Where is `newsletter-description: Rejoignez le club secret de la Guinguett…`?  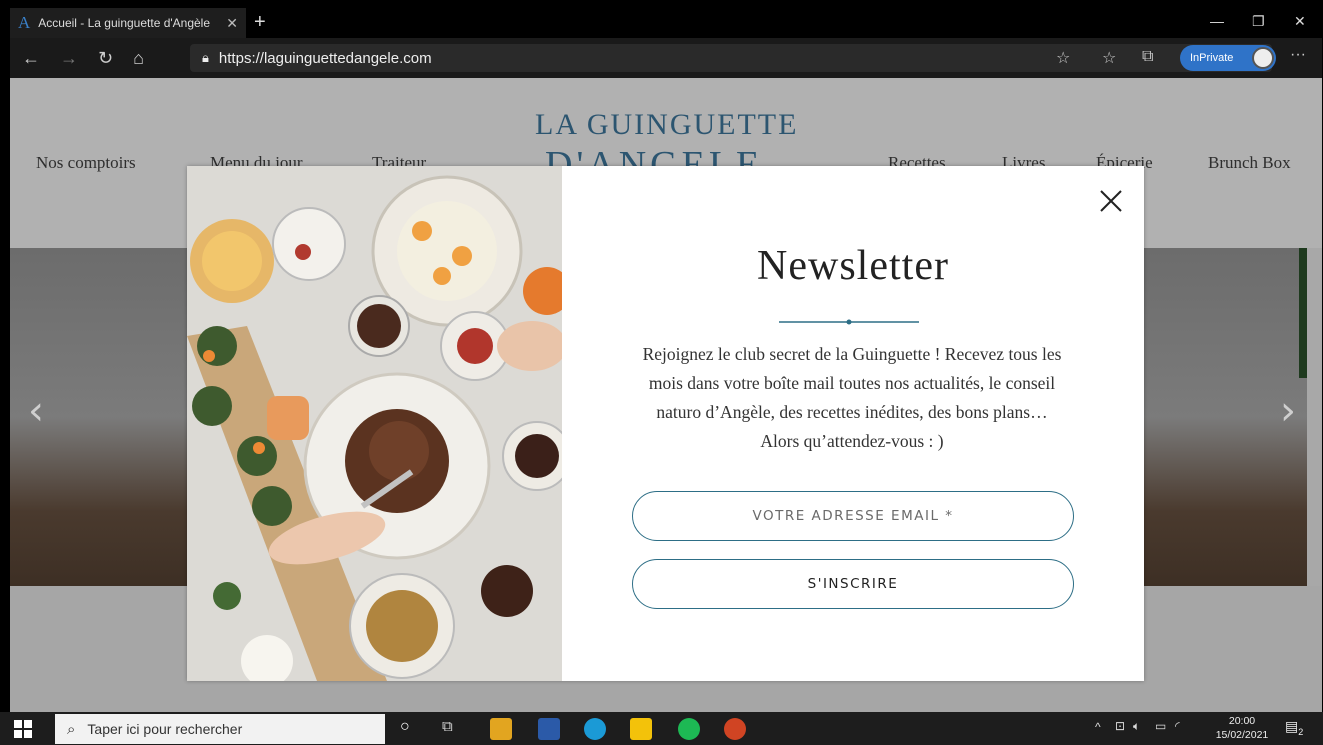
newsletter-description: Rejoignez le club secret de la Guinguett… is located at coordinates (852, 398).